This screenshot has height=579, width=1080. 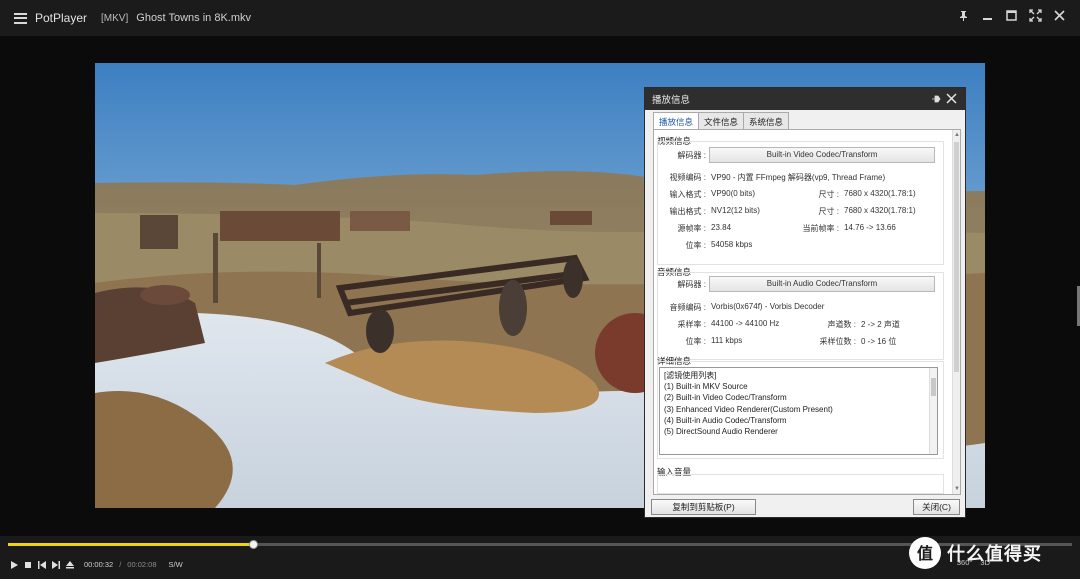 I want to click on output-format-label: 输出格式 :, so click(x=687, y=211).